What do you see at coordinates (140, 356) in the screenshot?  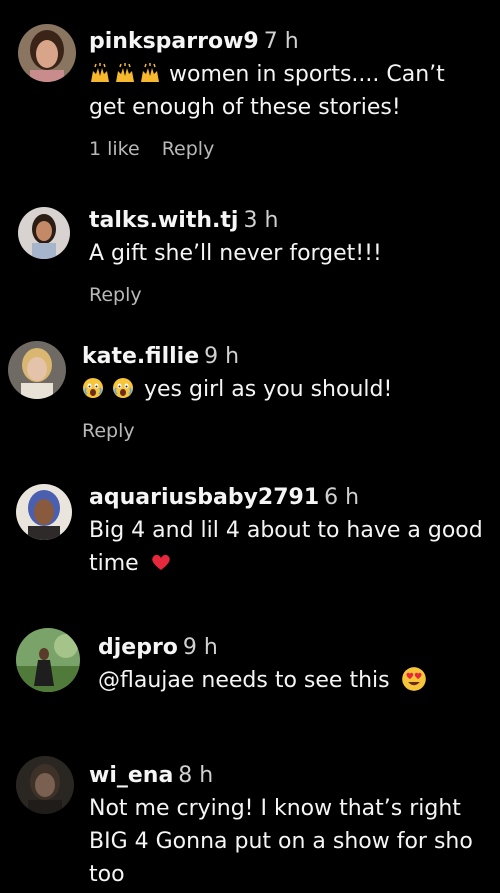 I see `comment-username: kate.fillie` at bounding box center [140, 356].